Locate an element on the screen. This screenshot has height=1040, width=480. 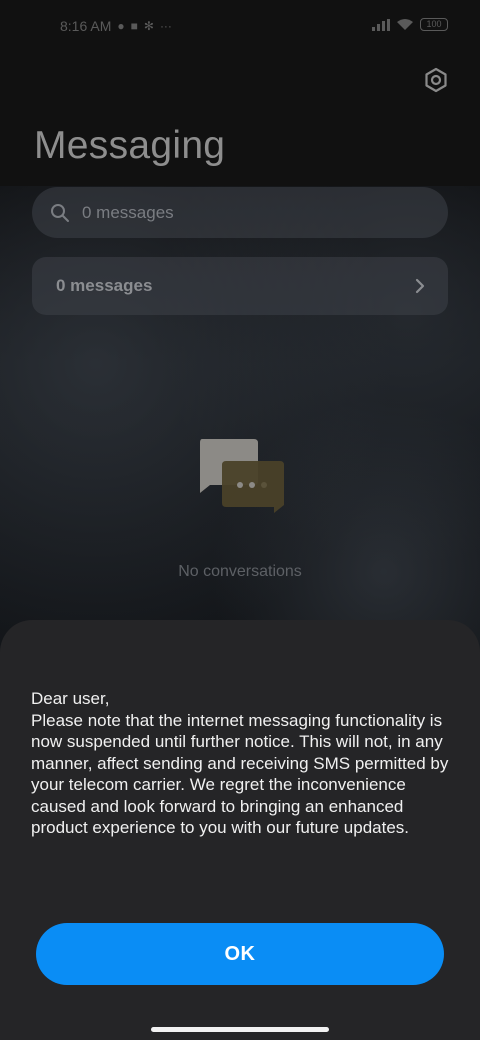
settings-button is located at coordinates (436, 80).